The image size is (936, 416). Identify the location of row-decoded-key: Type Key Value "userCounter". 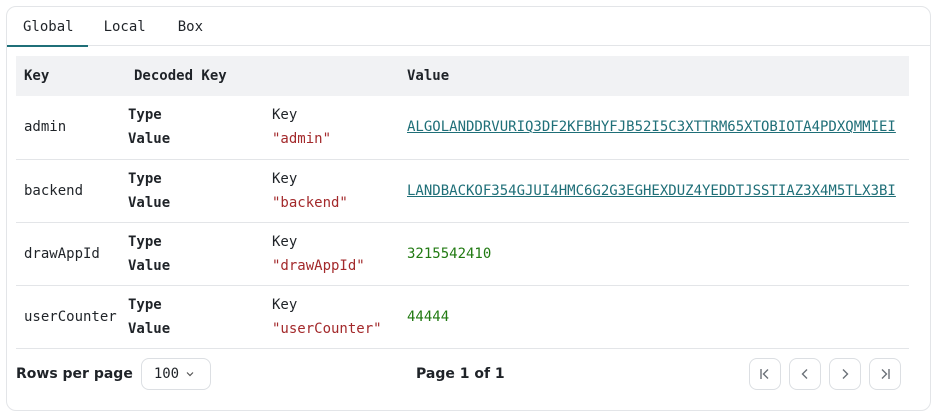
(262, 317).